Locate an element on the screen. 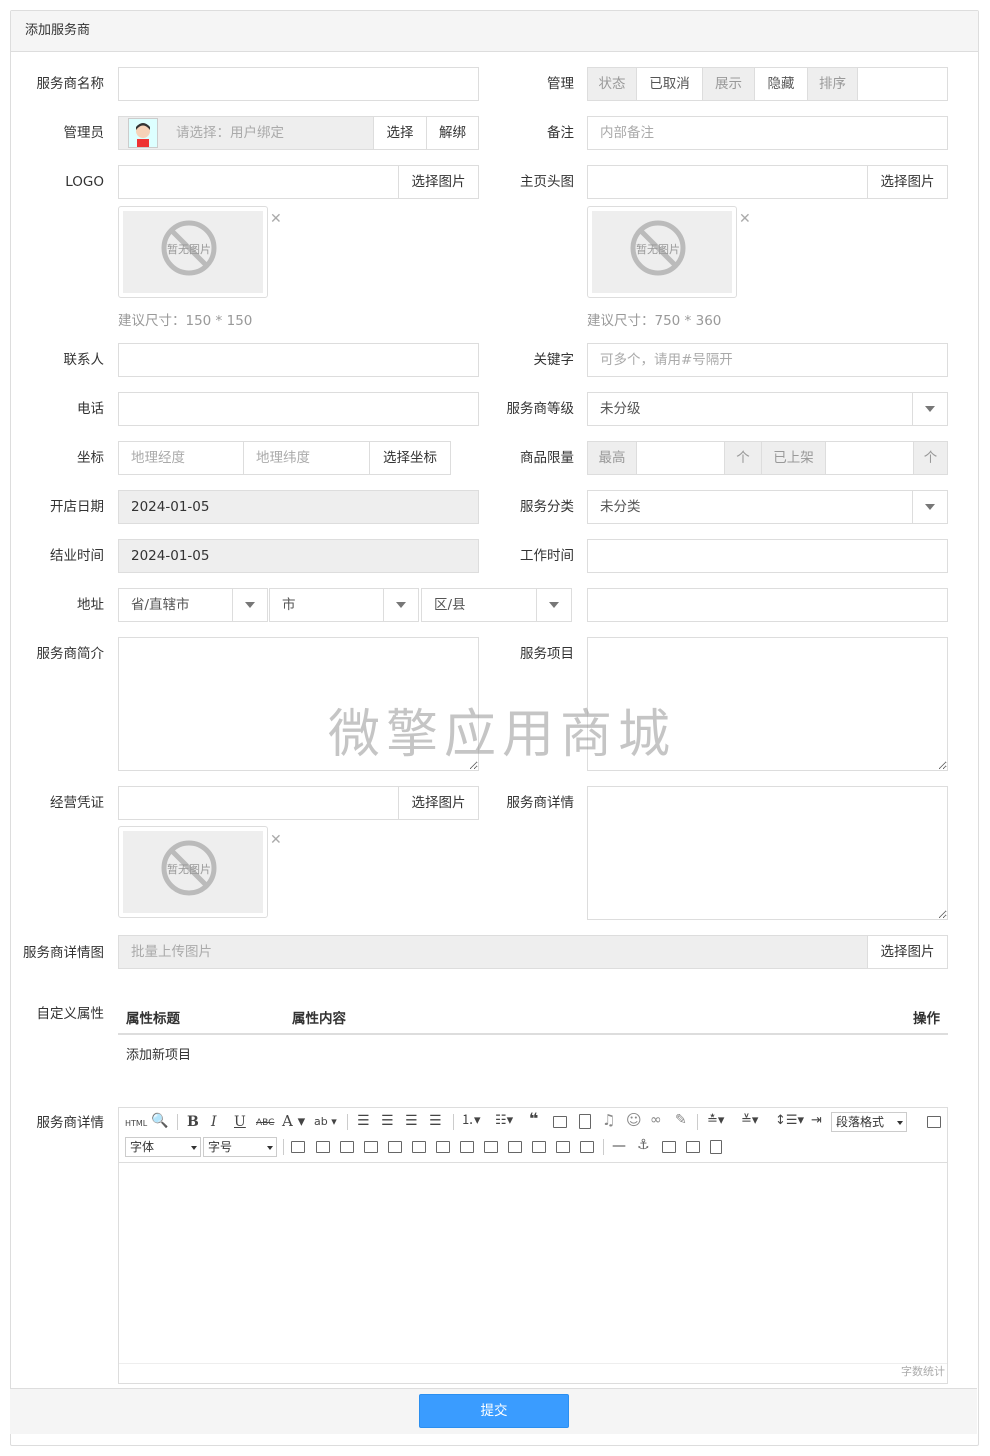 Image resolution: width=990 pixels, height=1456 pixels. banner-remove-icon: ✕ is located at coordinates (745, 219).